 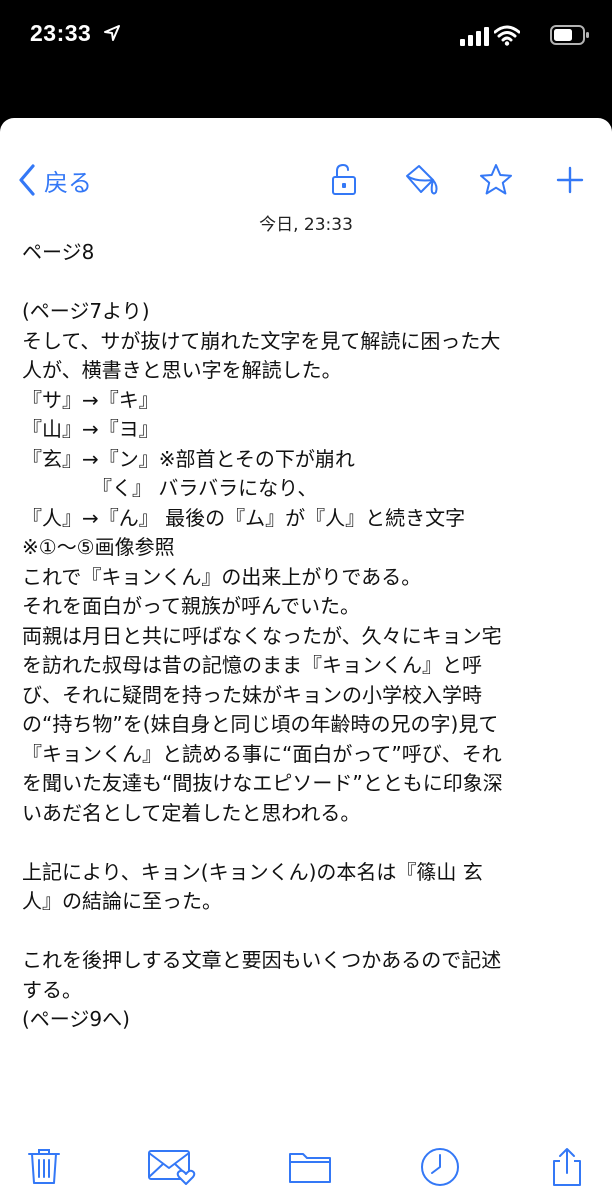 What do you see at coordinates (52, 989) in the screenshot?
I see `message-line: する。` at bounding box center [52, 989].